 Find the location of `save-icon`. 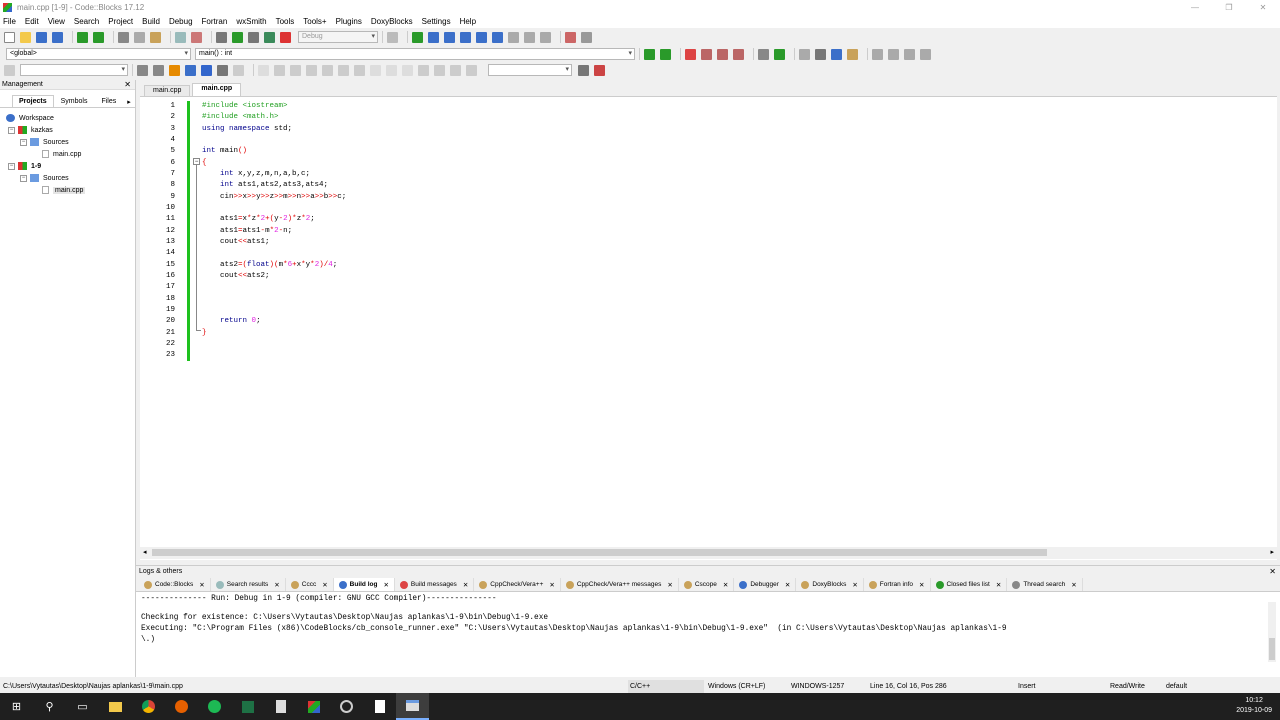

save-icon is located at coordinates (41, 37).